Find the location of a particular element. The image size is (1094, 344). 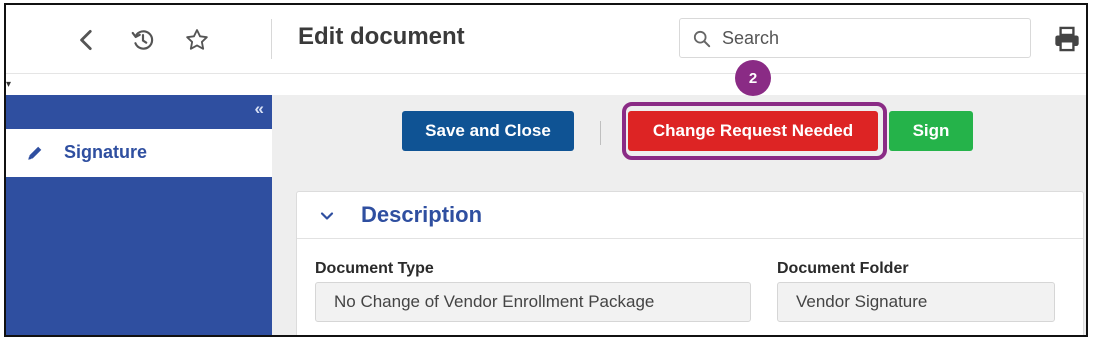

search-box is located at coordinates (855, 38).